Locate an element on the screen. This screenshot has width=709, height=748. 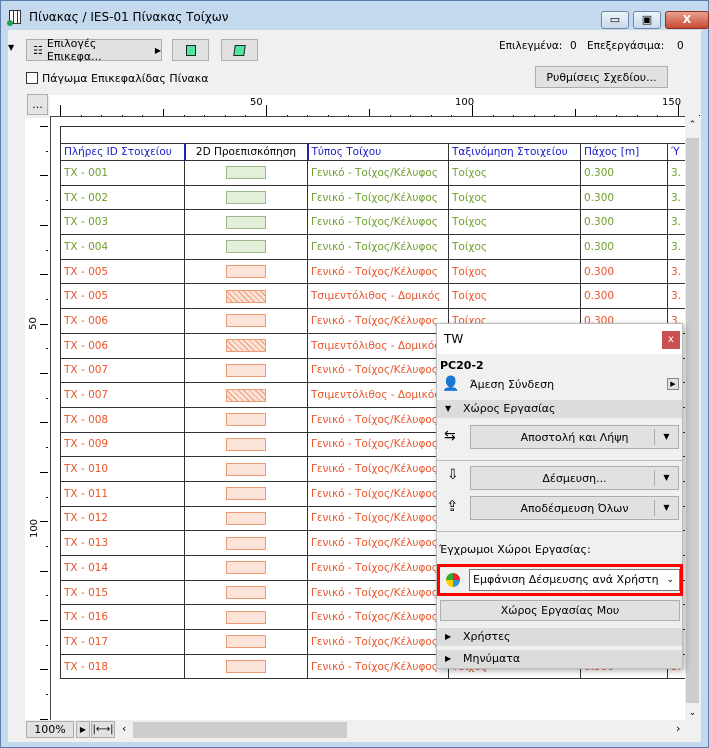
header-thickness: Πάχος [m] is located at coordinates (624, 152).